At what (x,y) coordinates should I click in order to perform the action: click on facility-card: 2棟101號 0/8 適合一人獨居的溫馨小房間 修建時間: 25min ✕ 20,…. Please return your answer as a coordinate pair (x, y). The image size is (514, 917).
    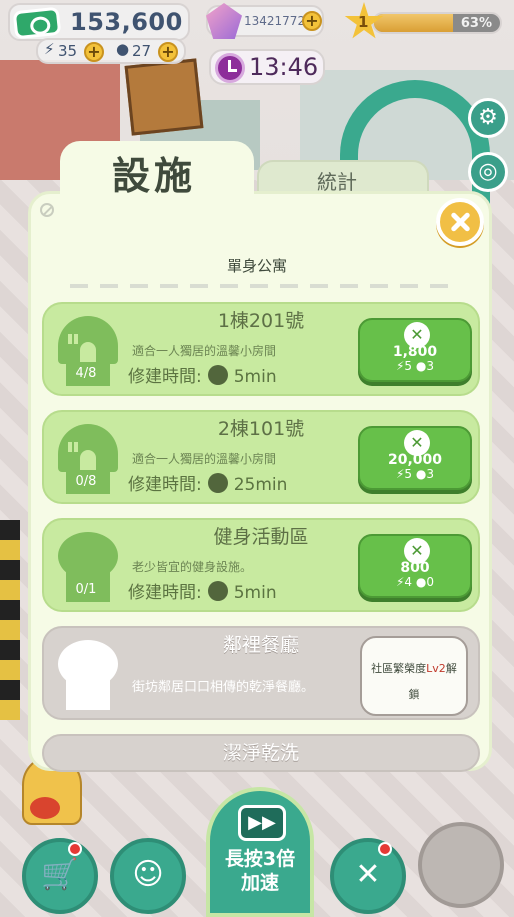
    Looking at the image, I should click on (261, 457).